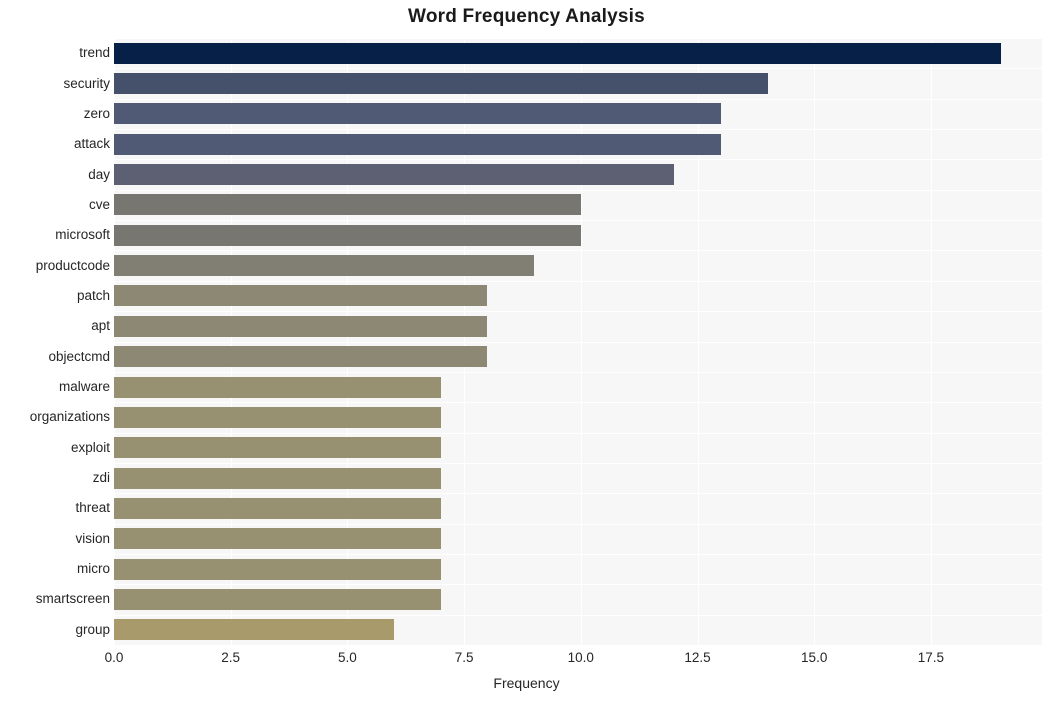 The width and height of the screenshot is (1053, 701). I want to click on y-tick-label: objectcmd, so click(79, 356).